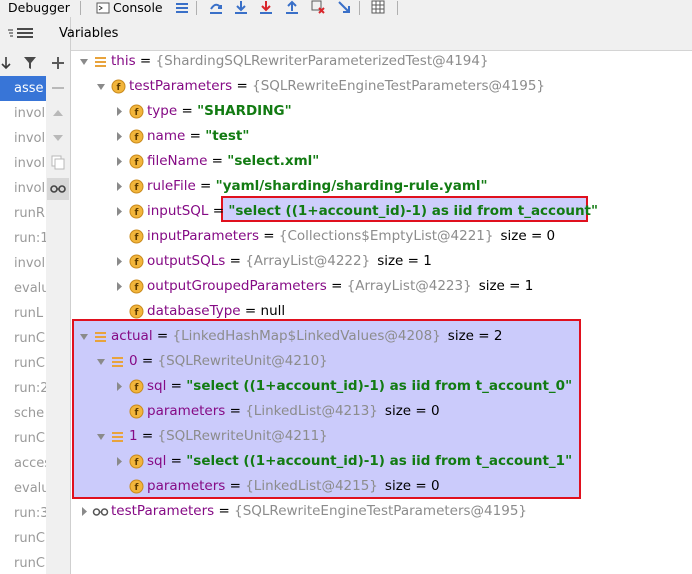  Describe the element at coordinates (133, 436) in the screenshot. I see `variable-name: 1` at that location.